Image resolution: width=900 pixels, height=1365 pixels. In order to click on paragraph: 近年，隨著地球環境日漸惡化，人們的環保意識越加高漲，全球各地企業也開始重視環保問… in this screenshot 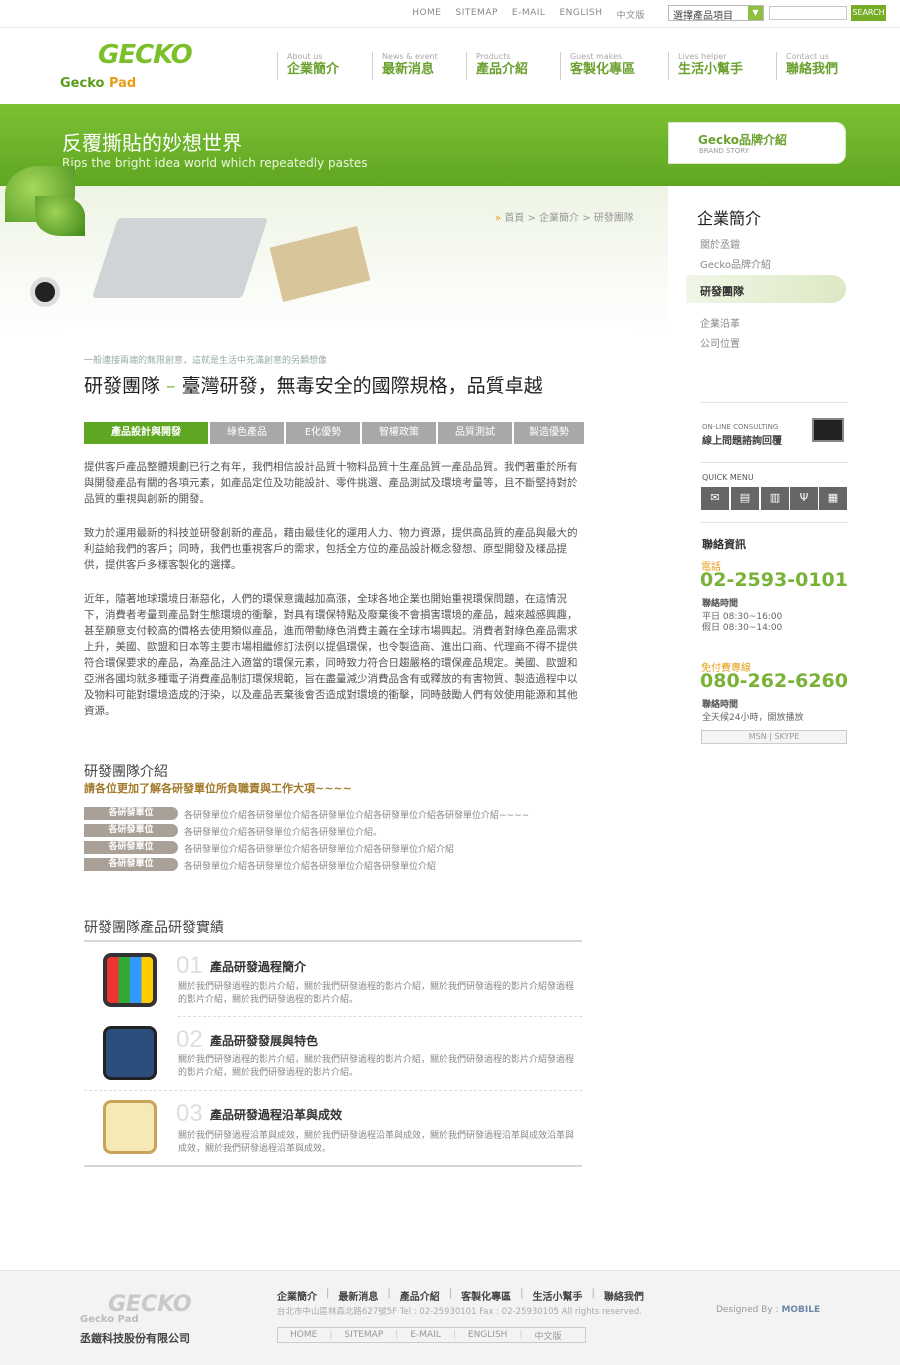, I will do `click(331, 655)`.